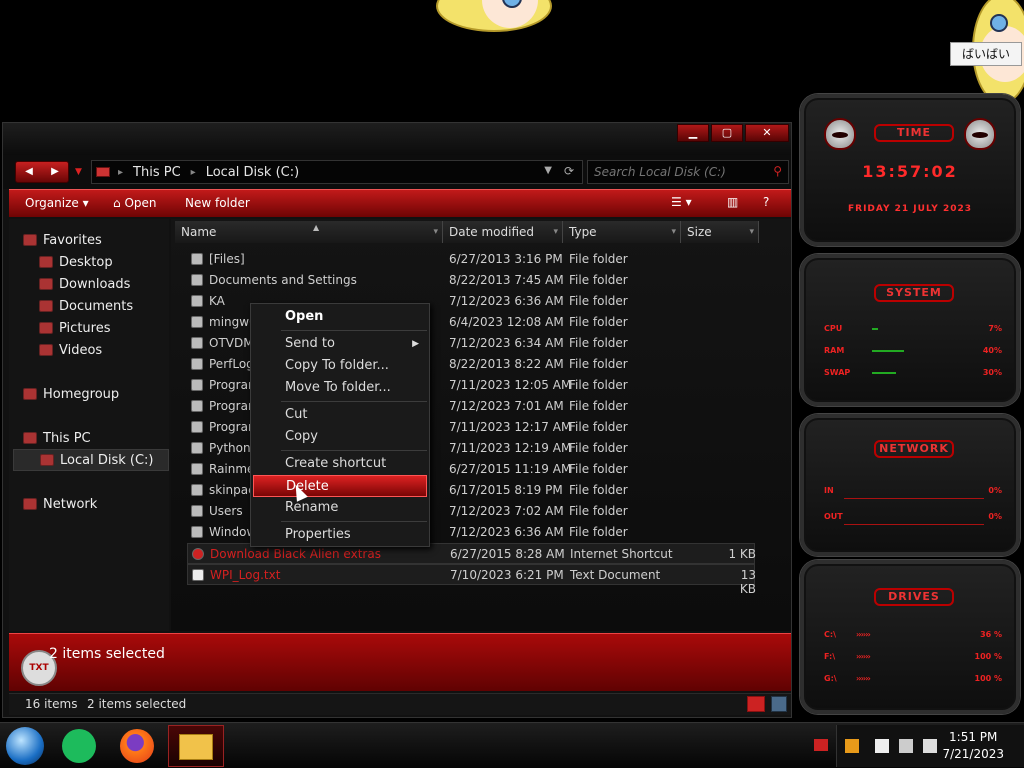  I want to click on menu-item-create-shortcut: Create shortcut, so click(340, 464).